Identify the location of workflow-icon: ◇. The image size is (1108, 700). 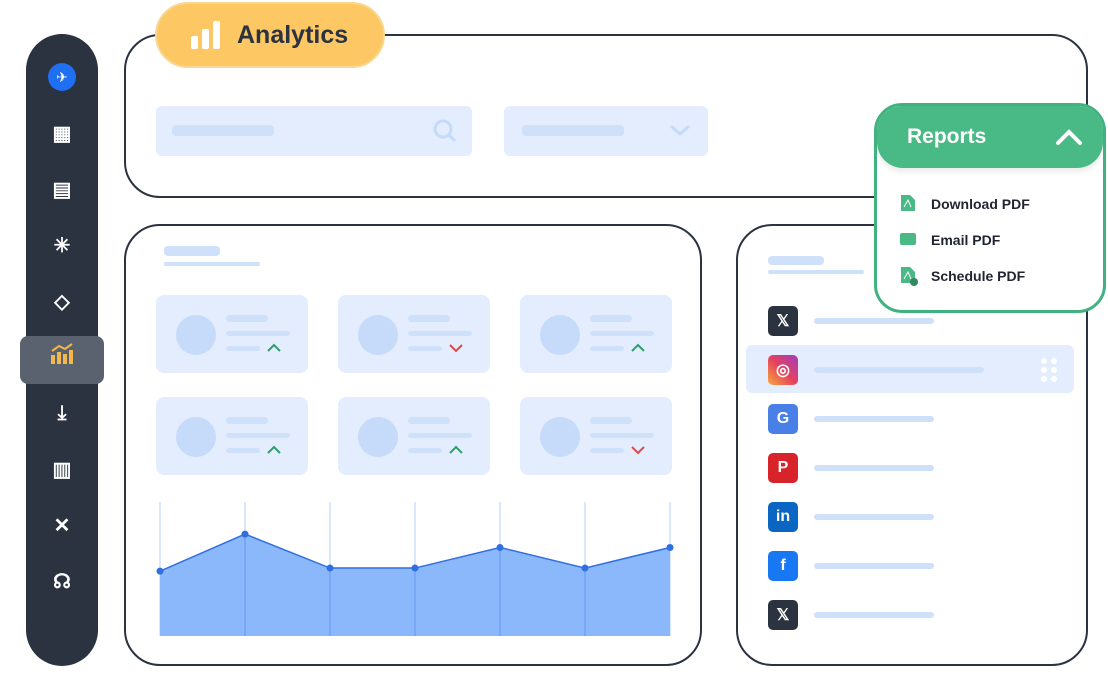
(62, 301).